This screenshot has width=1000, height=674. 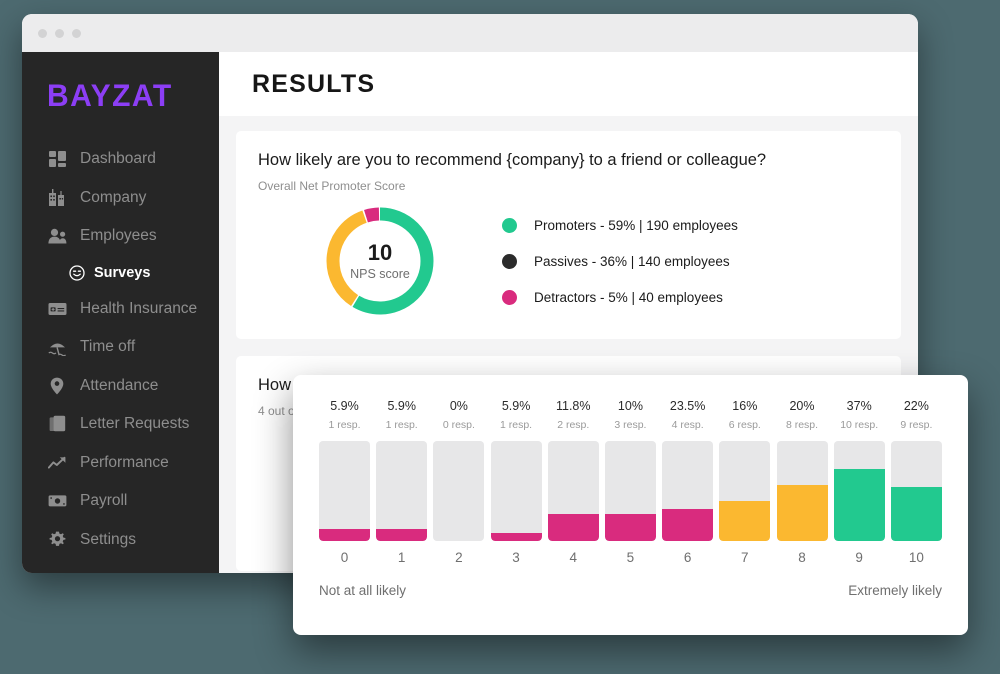 I want to click on bar-column: 23.5% 4 resp. 6, so click(x=688, y=482).